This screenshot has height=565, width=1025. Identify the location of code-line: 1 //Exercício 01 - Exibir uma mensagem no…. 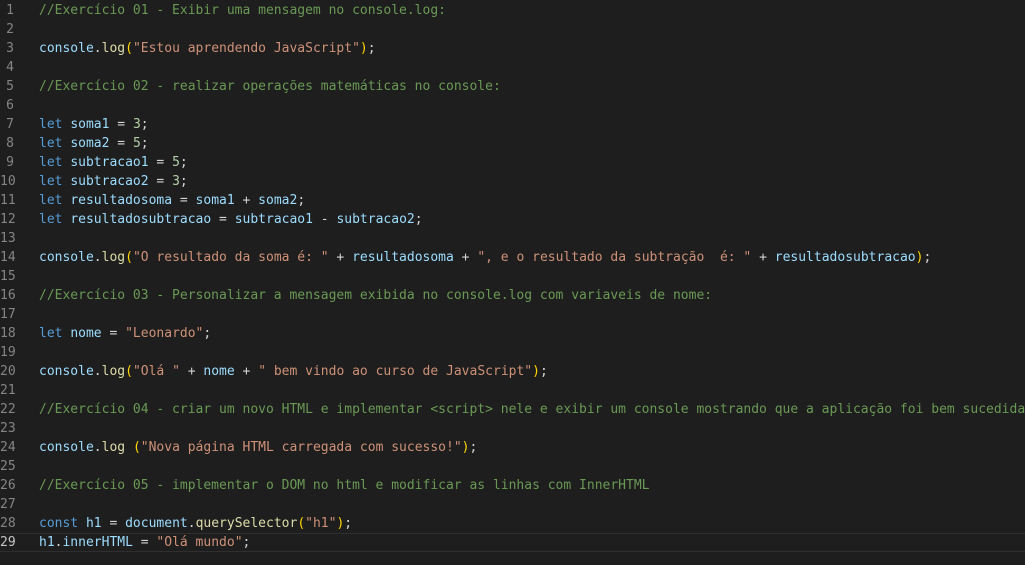
(512, 10).